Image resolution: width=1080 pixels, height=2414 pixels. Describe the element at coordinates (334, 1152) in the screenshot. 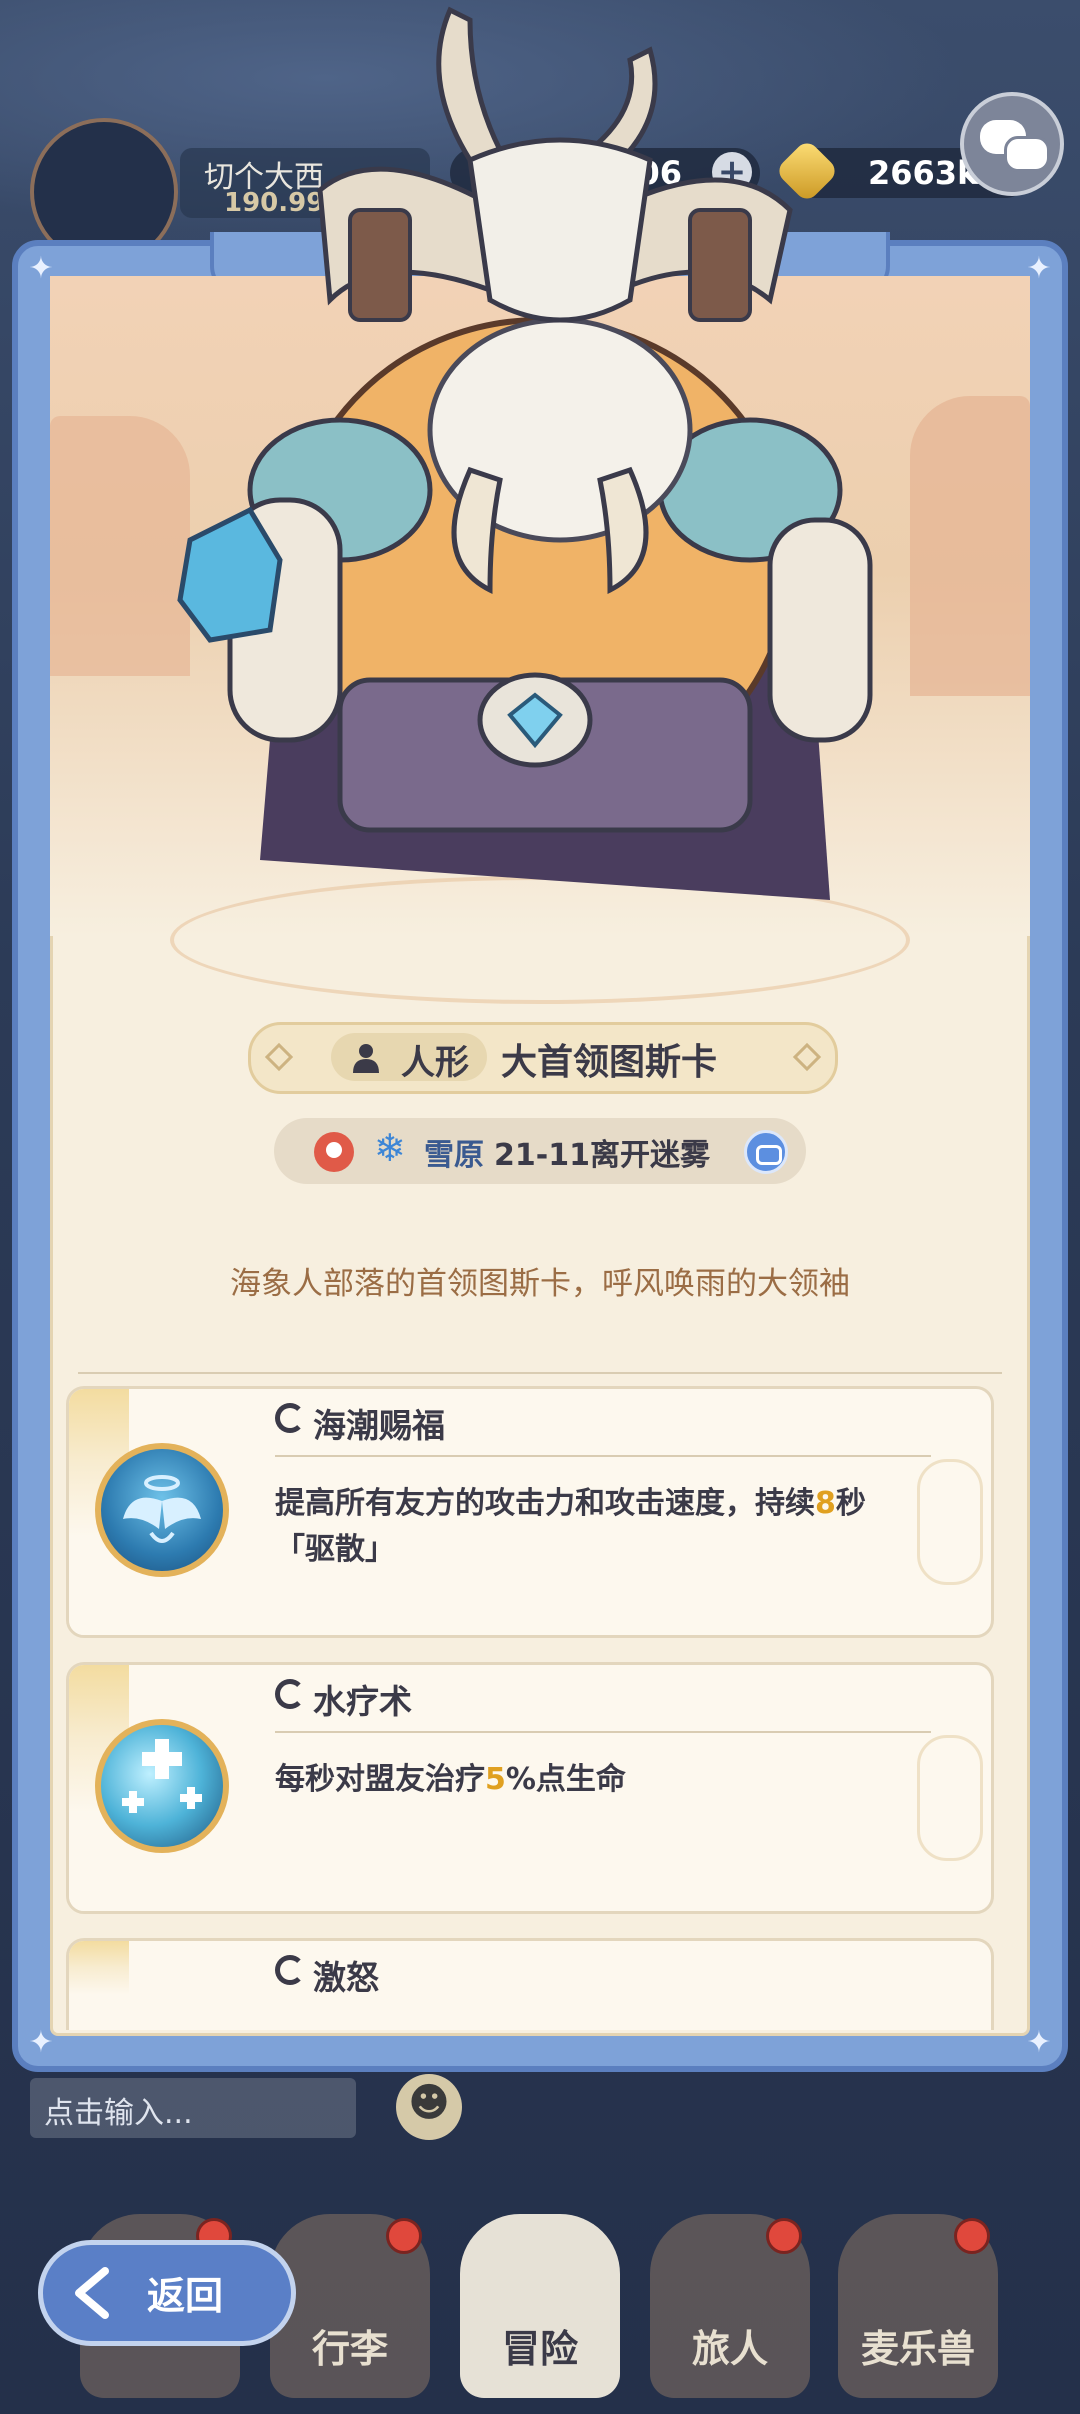

I see `location-pin-icon` at that location.